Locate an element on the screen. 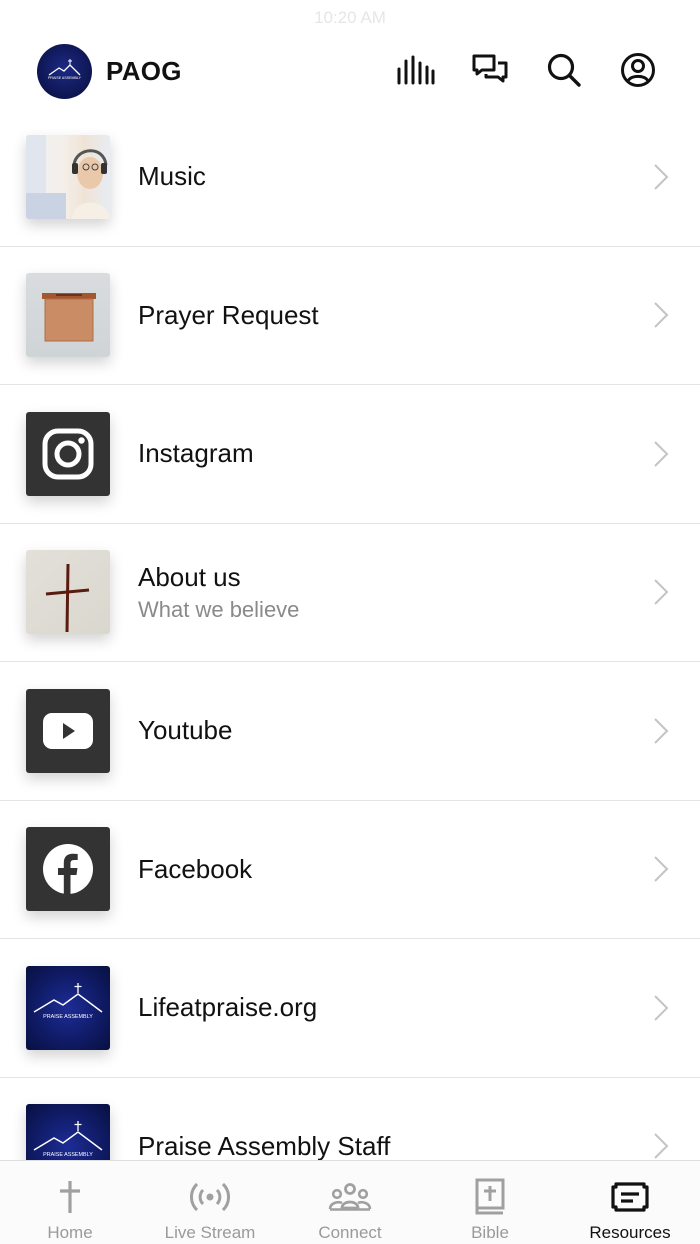  equalizer-icon is located at coordinates (416, 70).